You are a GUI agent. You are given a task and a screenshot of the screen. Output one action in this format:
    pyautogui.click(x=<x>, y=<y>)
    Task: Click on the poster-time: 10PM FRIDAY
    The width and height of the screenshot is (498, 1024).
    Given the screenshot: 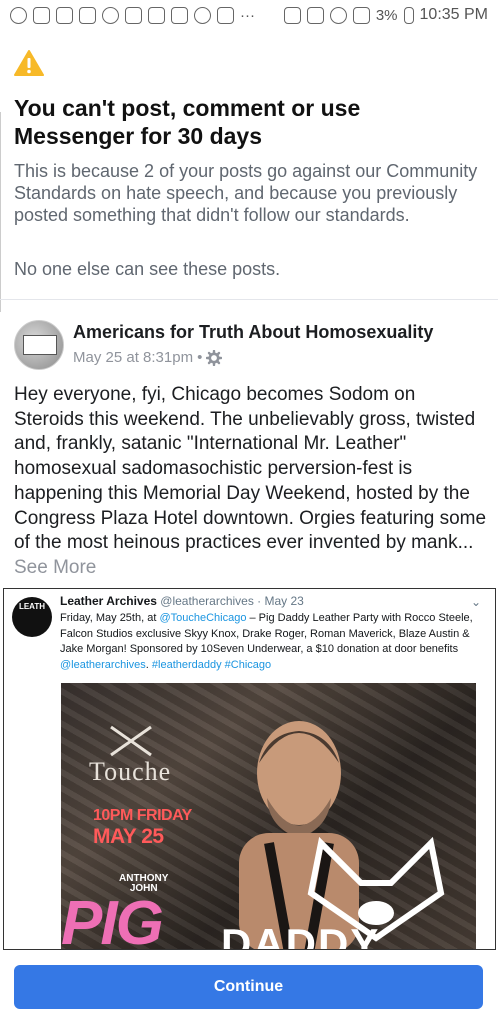 What is the action you would take?
    pyautogui.click(x=142, y=815)
    